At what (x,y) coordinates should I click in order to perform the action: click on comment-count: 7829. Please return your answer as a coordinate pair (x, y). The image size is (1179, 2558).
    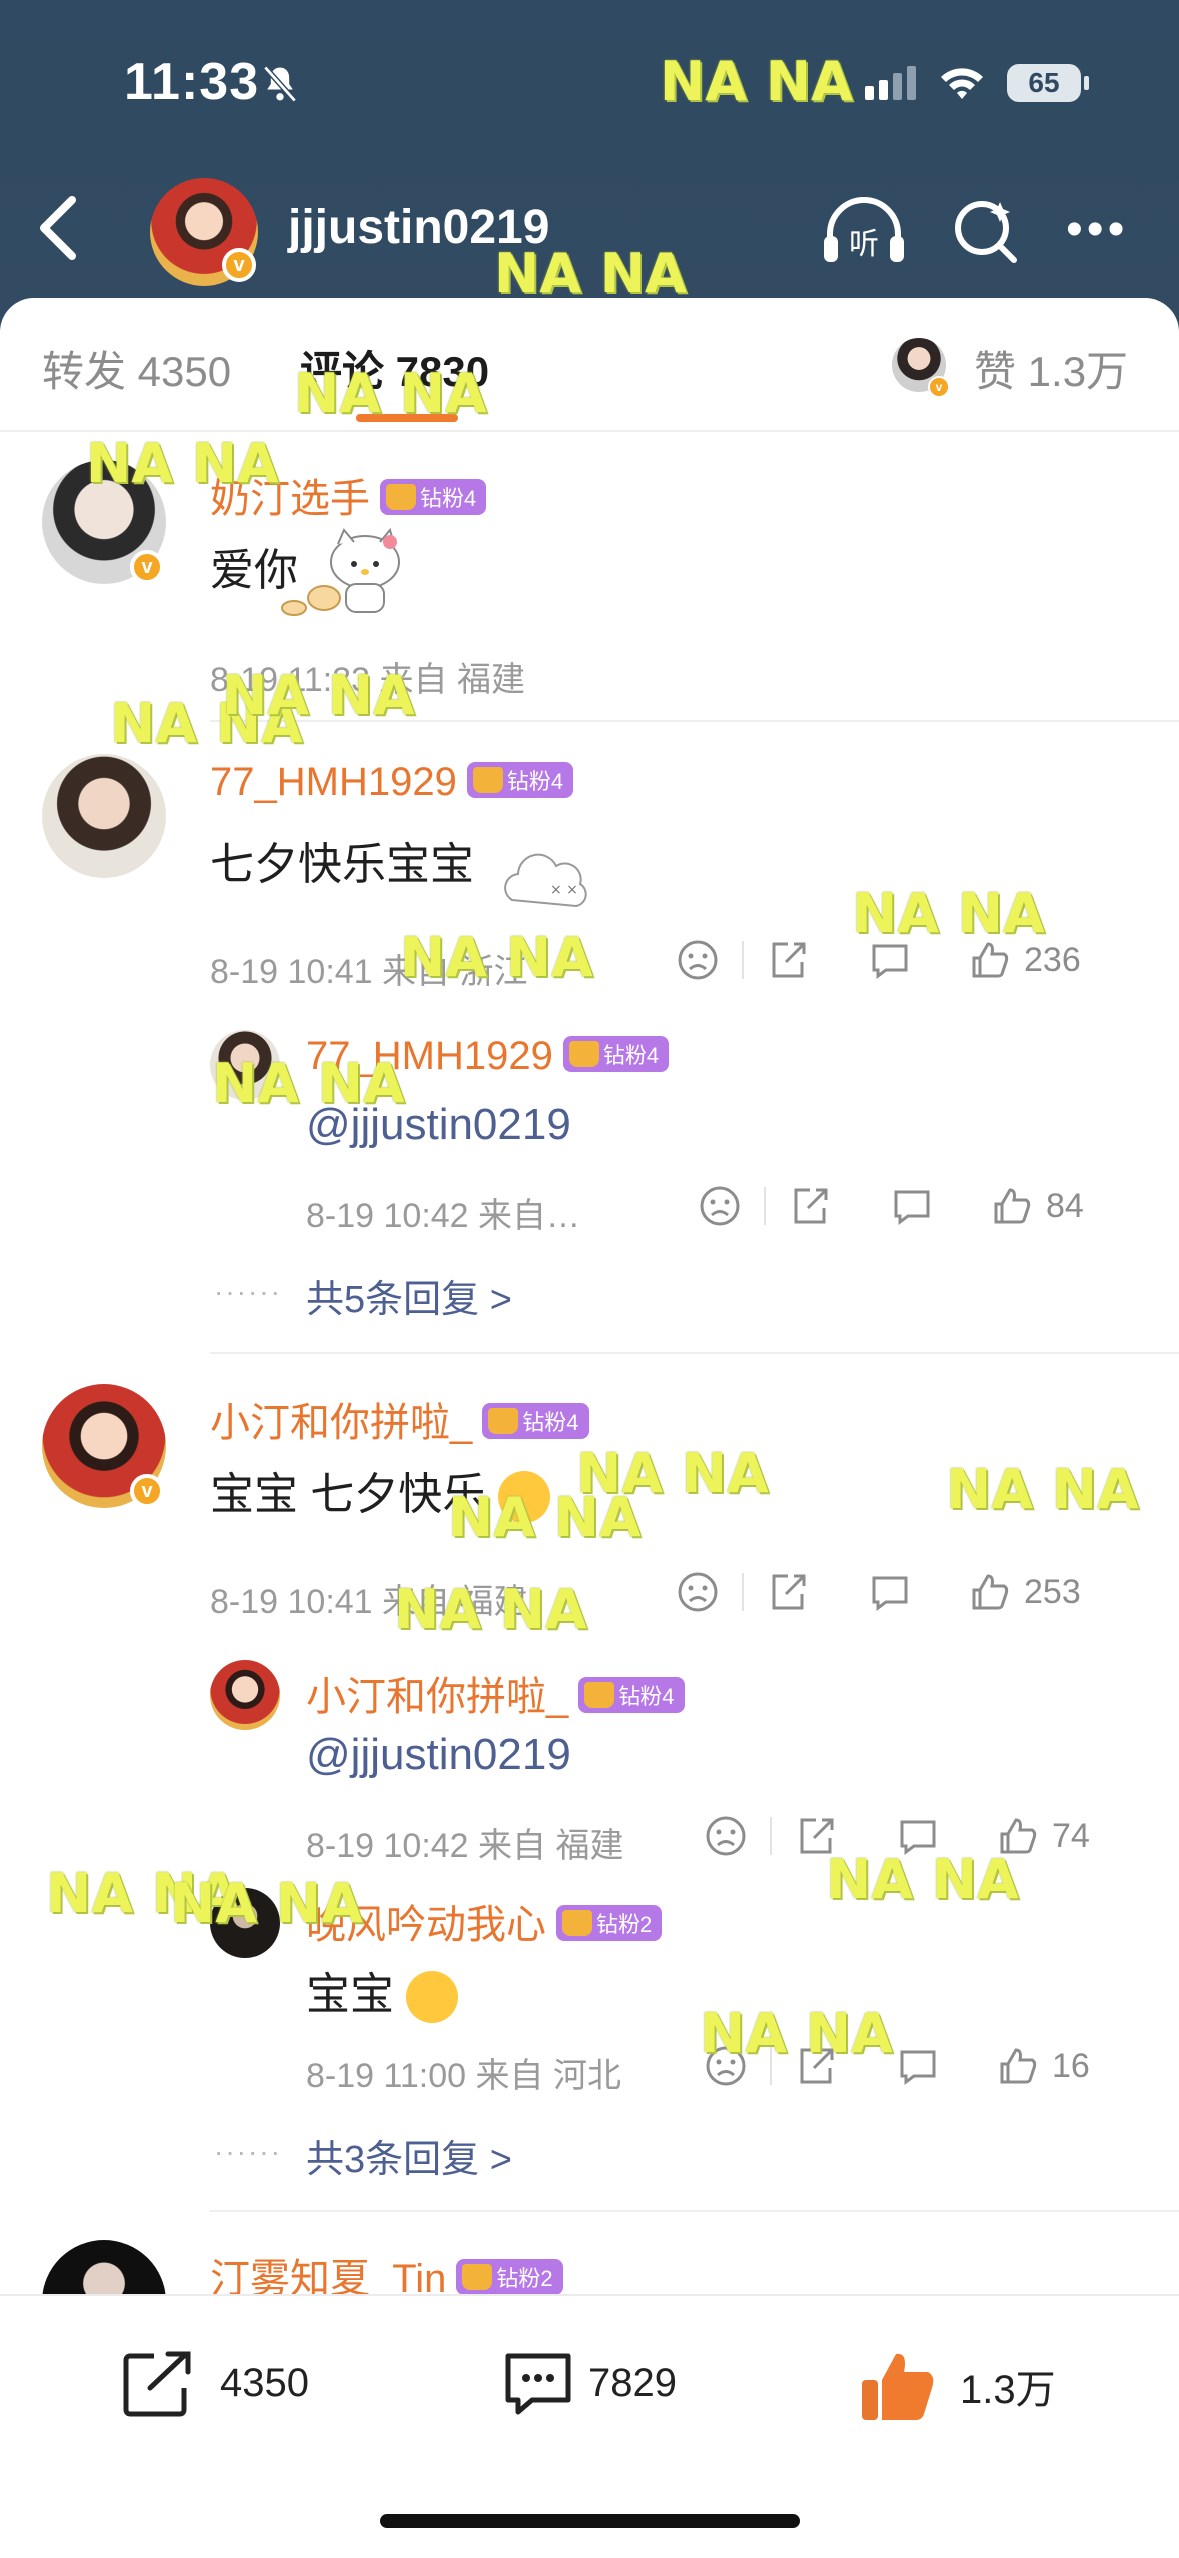
    Looking at the image, I should click on (632, 2382).